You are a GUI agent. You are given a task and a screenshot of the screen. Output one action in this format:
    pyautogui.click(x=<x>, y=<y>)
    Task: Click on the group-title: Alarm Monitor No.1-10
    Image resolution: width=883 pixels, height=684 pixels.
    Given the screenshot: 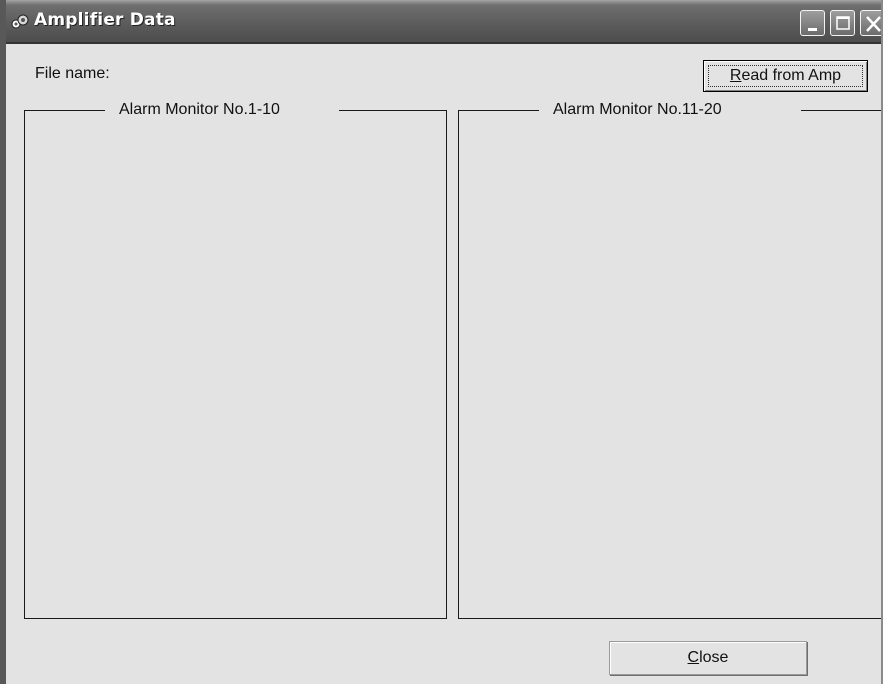 What is the action you would take?
    pyautogui.click(x=222, y=110)
    